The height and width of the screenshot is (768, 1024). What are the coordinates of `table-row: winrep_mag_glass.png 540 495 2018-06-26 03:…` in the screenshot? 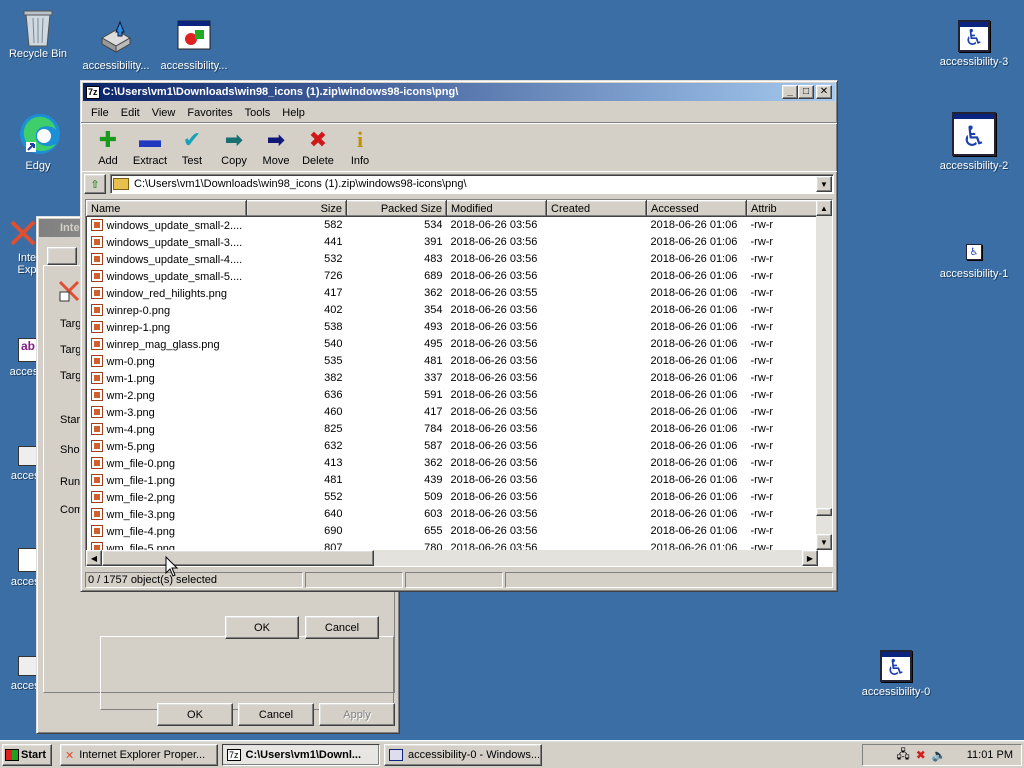 It's located at (453, 344).